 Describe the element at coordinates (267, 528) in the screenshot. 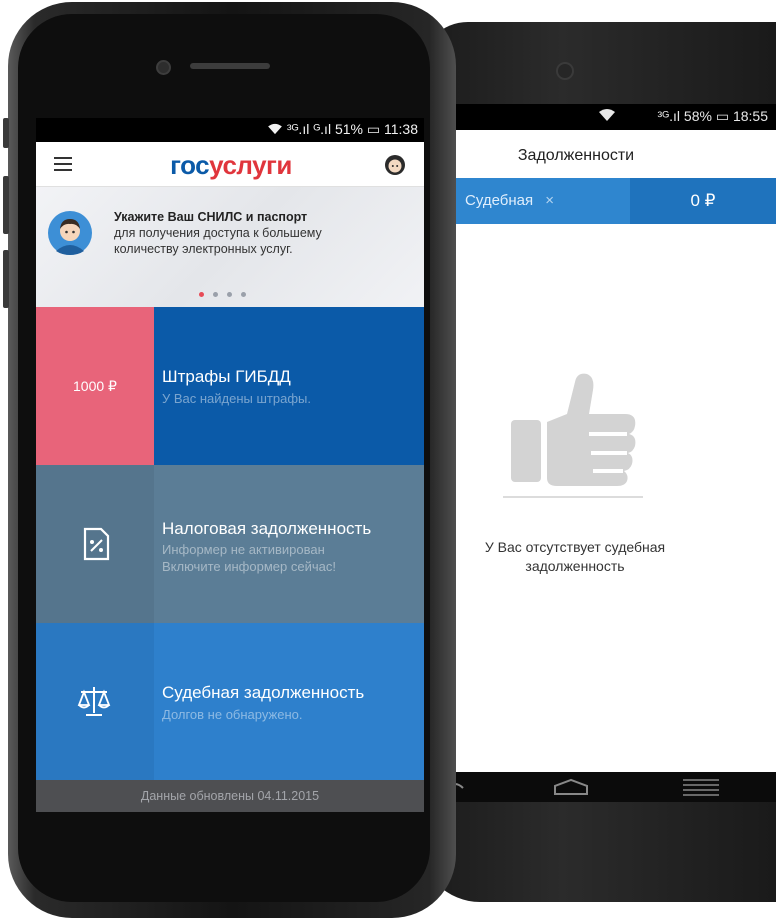

I see `tile-title: Налоговая задолженность` at that location.